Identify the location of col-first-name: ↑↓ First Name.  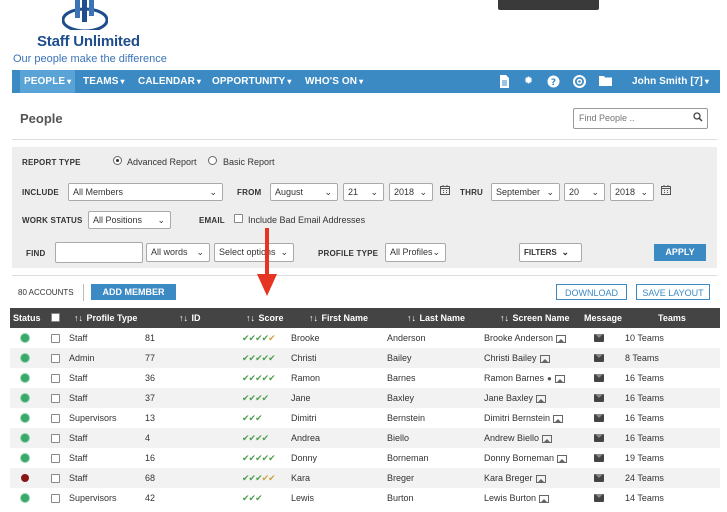
(338, 318).